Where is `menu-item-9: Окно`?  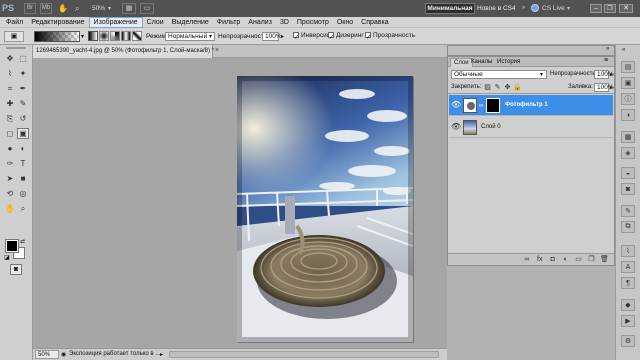
menu-item-9: Окно is located at coordinates (345, 22).